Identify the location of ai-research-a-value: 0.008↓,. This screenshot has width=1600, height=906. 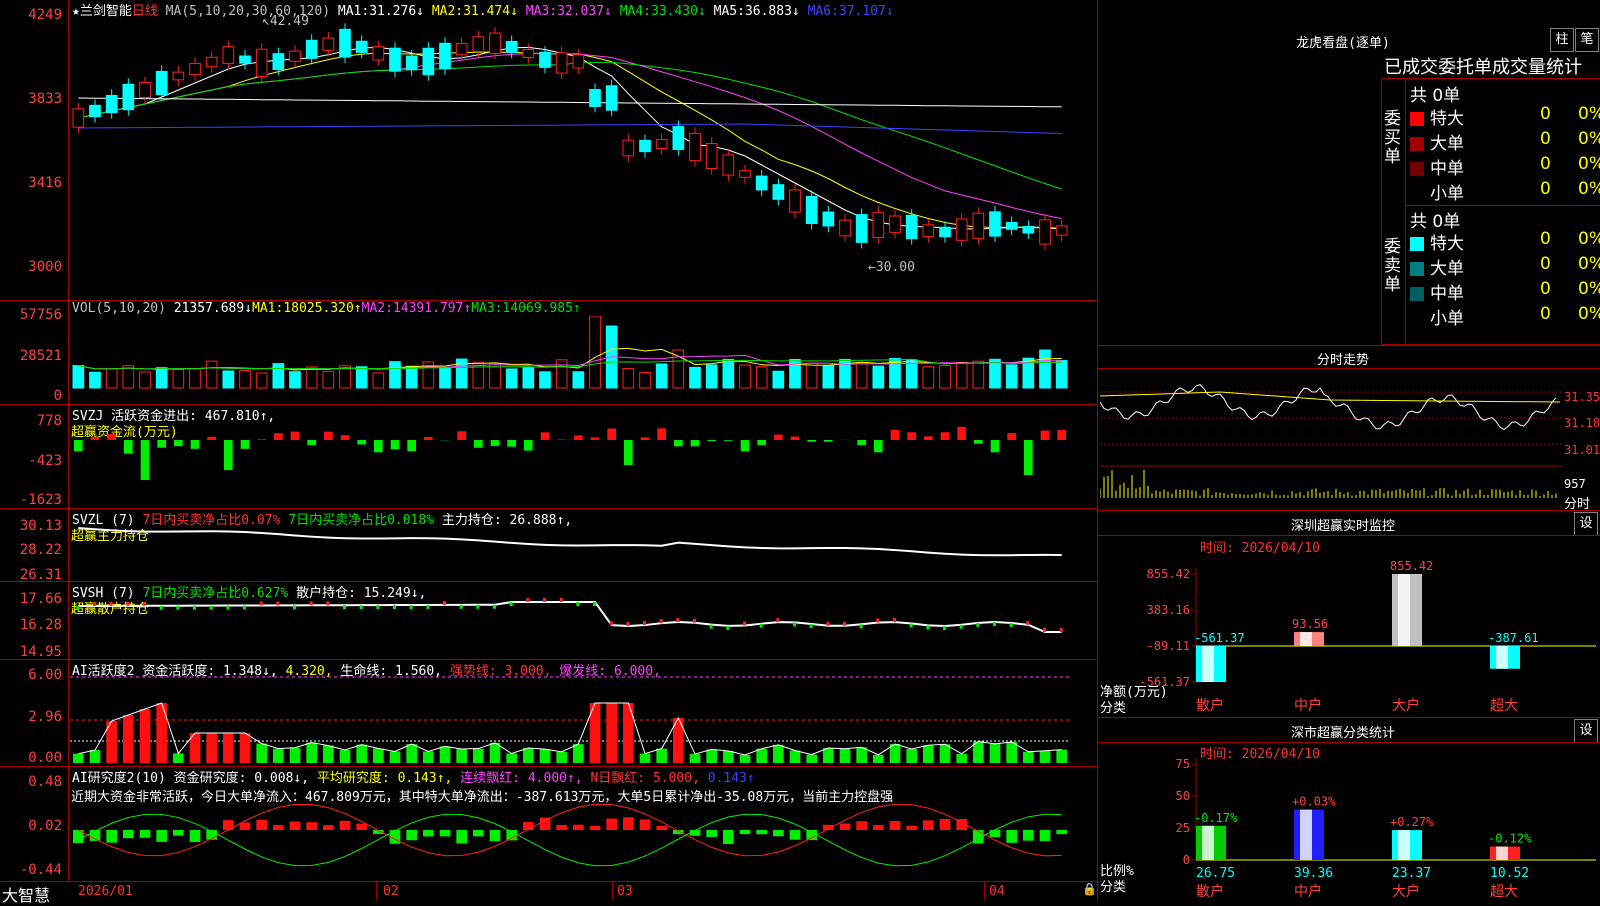
(281, 778).